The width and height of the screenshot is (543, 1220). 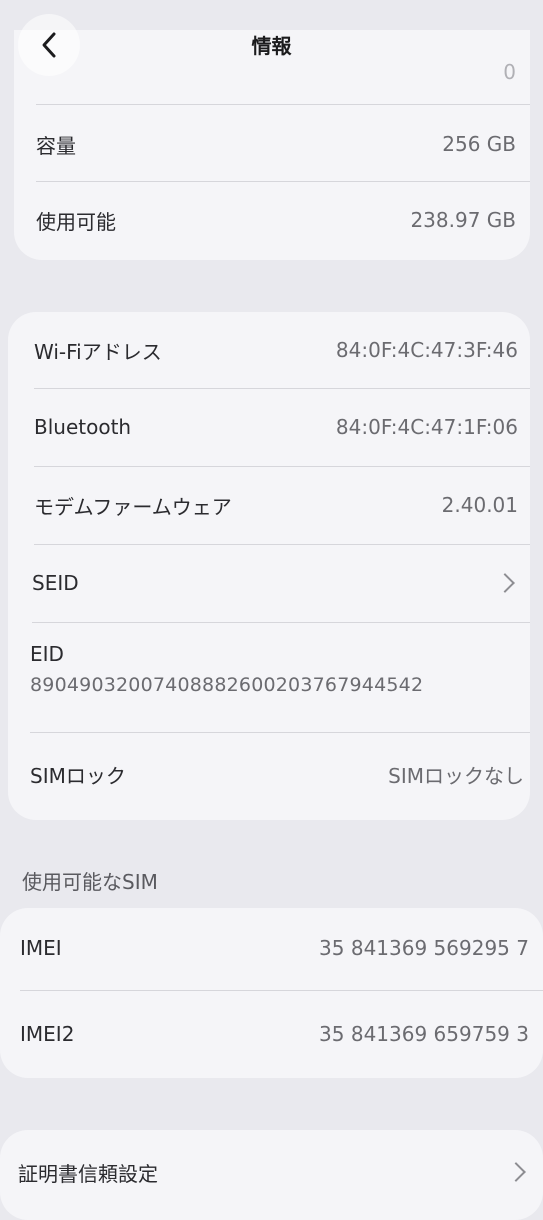 What do you see at coordinates (272, 144) in the screenshot?
I see `capacity-row: 容量 256 GB` at bounding box center [272, 144].